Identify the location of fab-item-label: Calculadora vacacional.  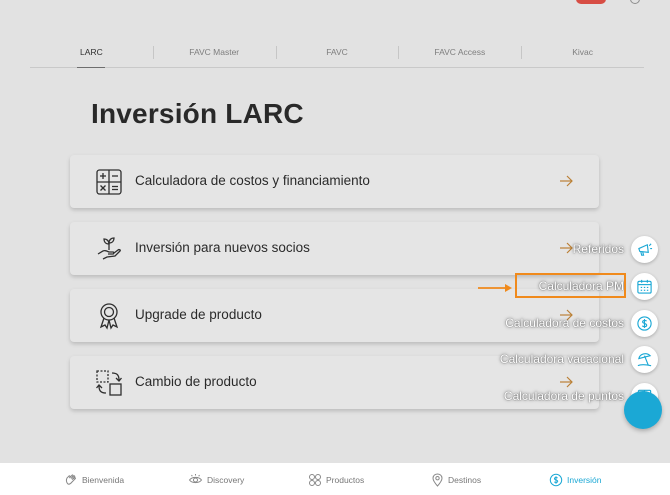
(561, 359).